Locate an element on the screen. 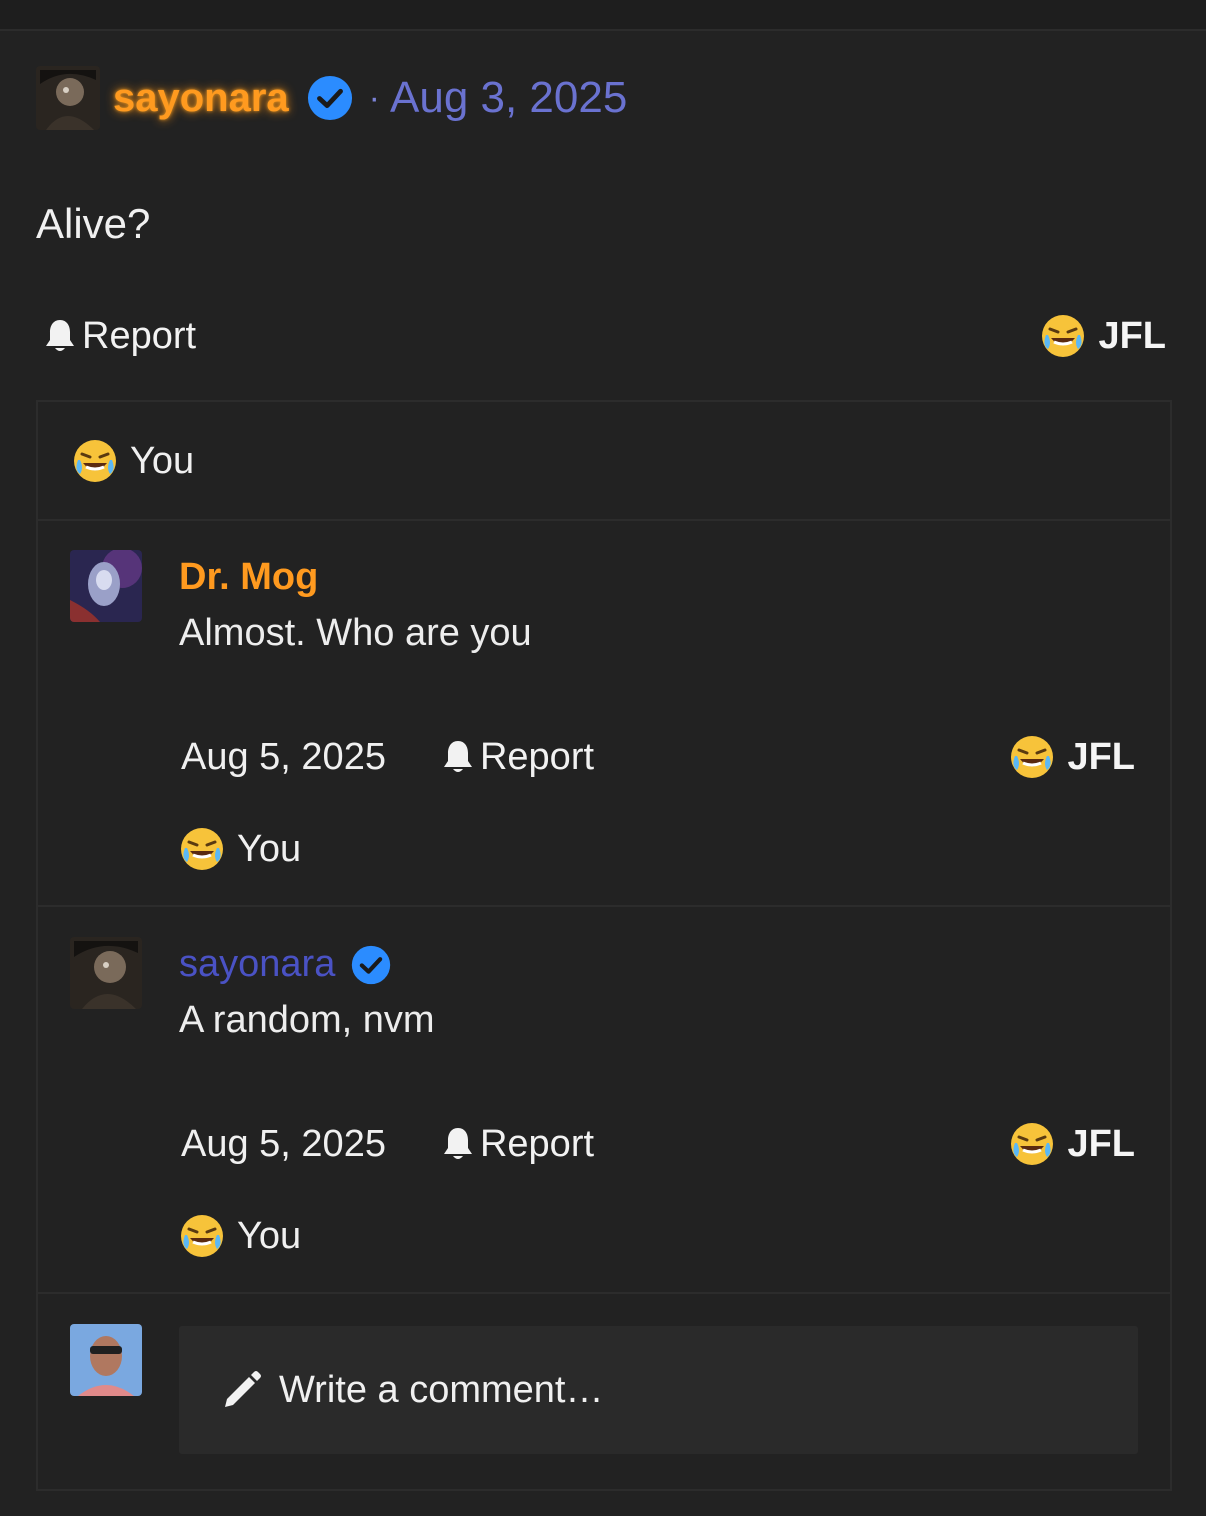 The width and height of the screenshot is (1206, 1516). post-header: sayonara · Aug 3, 2025 is located at coordinates (331, 98).